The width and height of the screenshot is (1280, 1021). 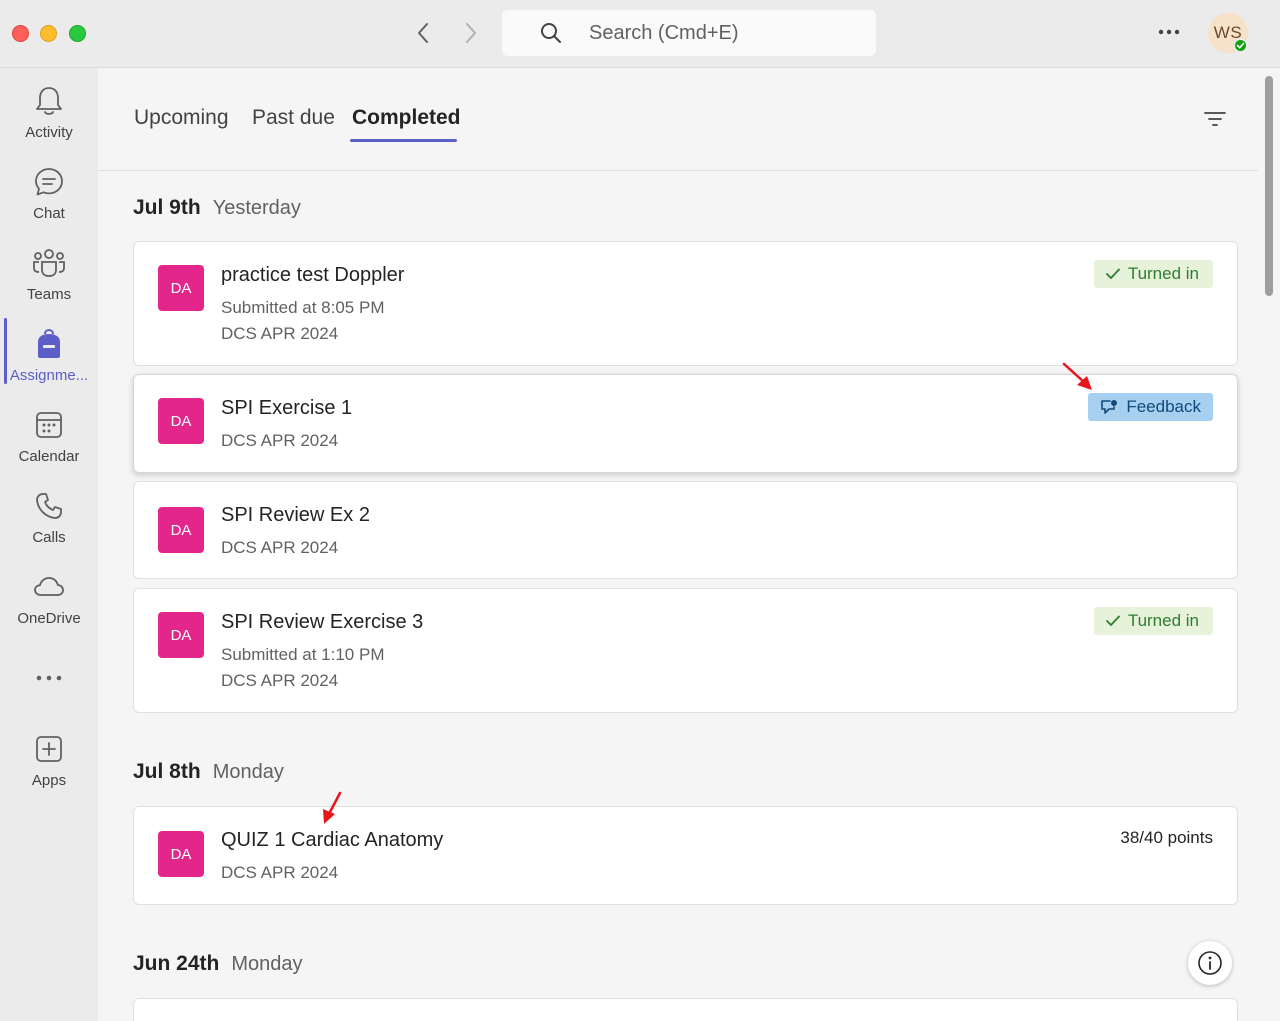 I want to click on assignment-title: SPI Review Ex 2, so click(x=295, y=515).